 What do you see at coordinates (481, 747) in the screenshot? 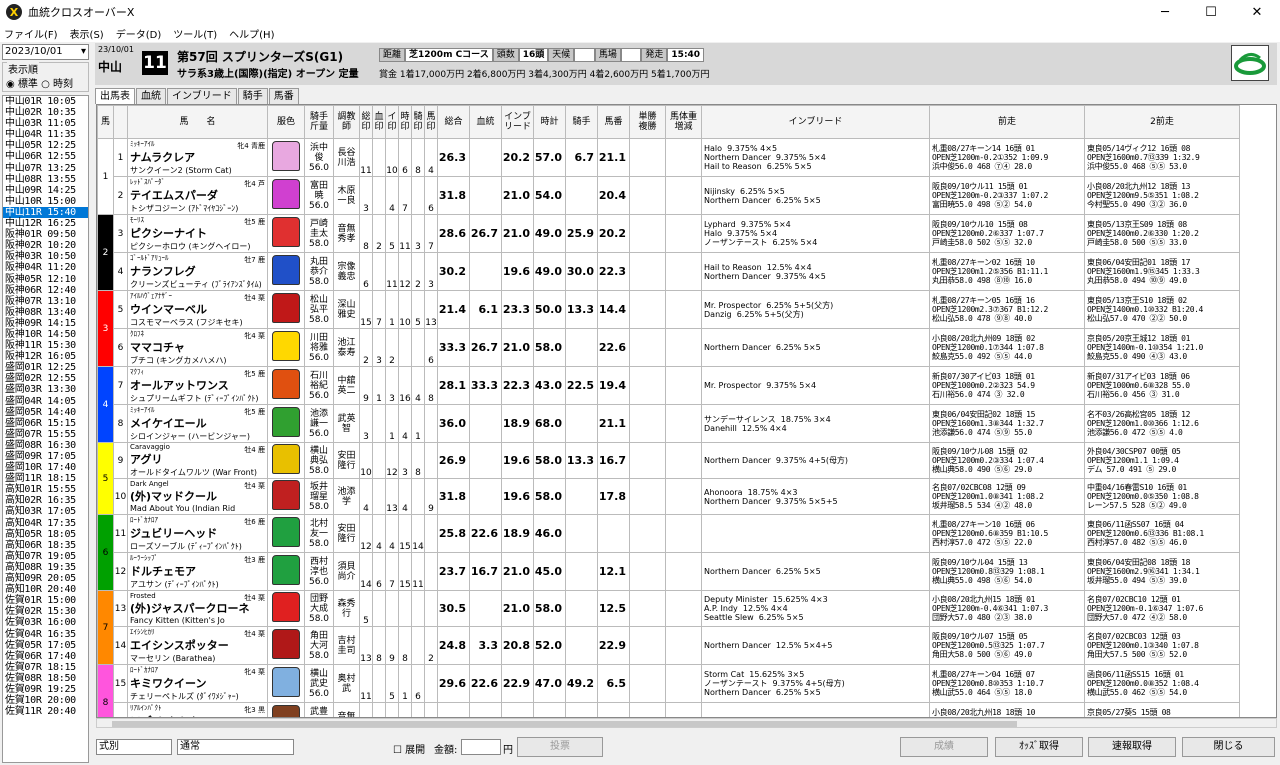
I see `amount-input` at bounding box center [481, 747].